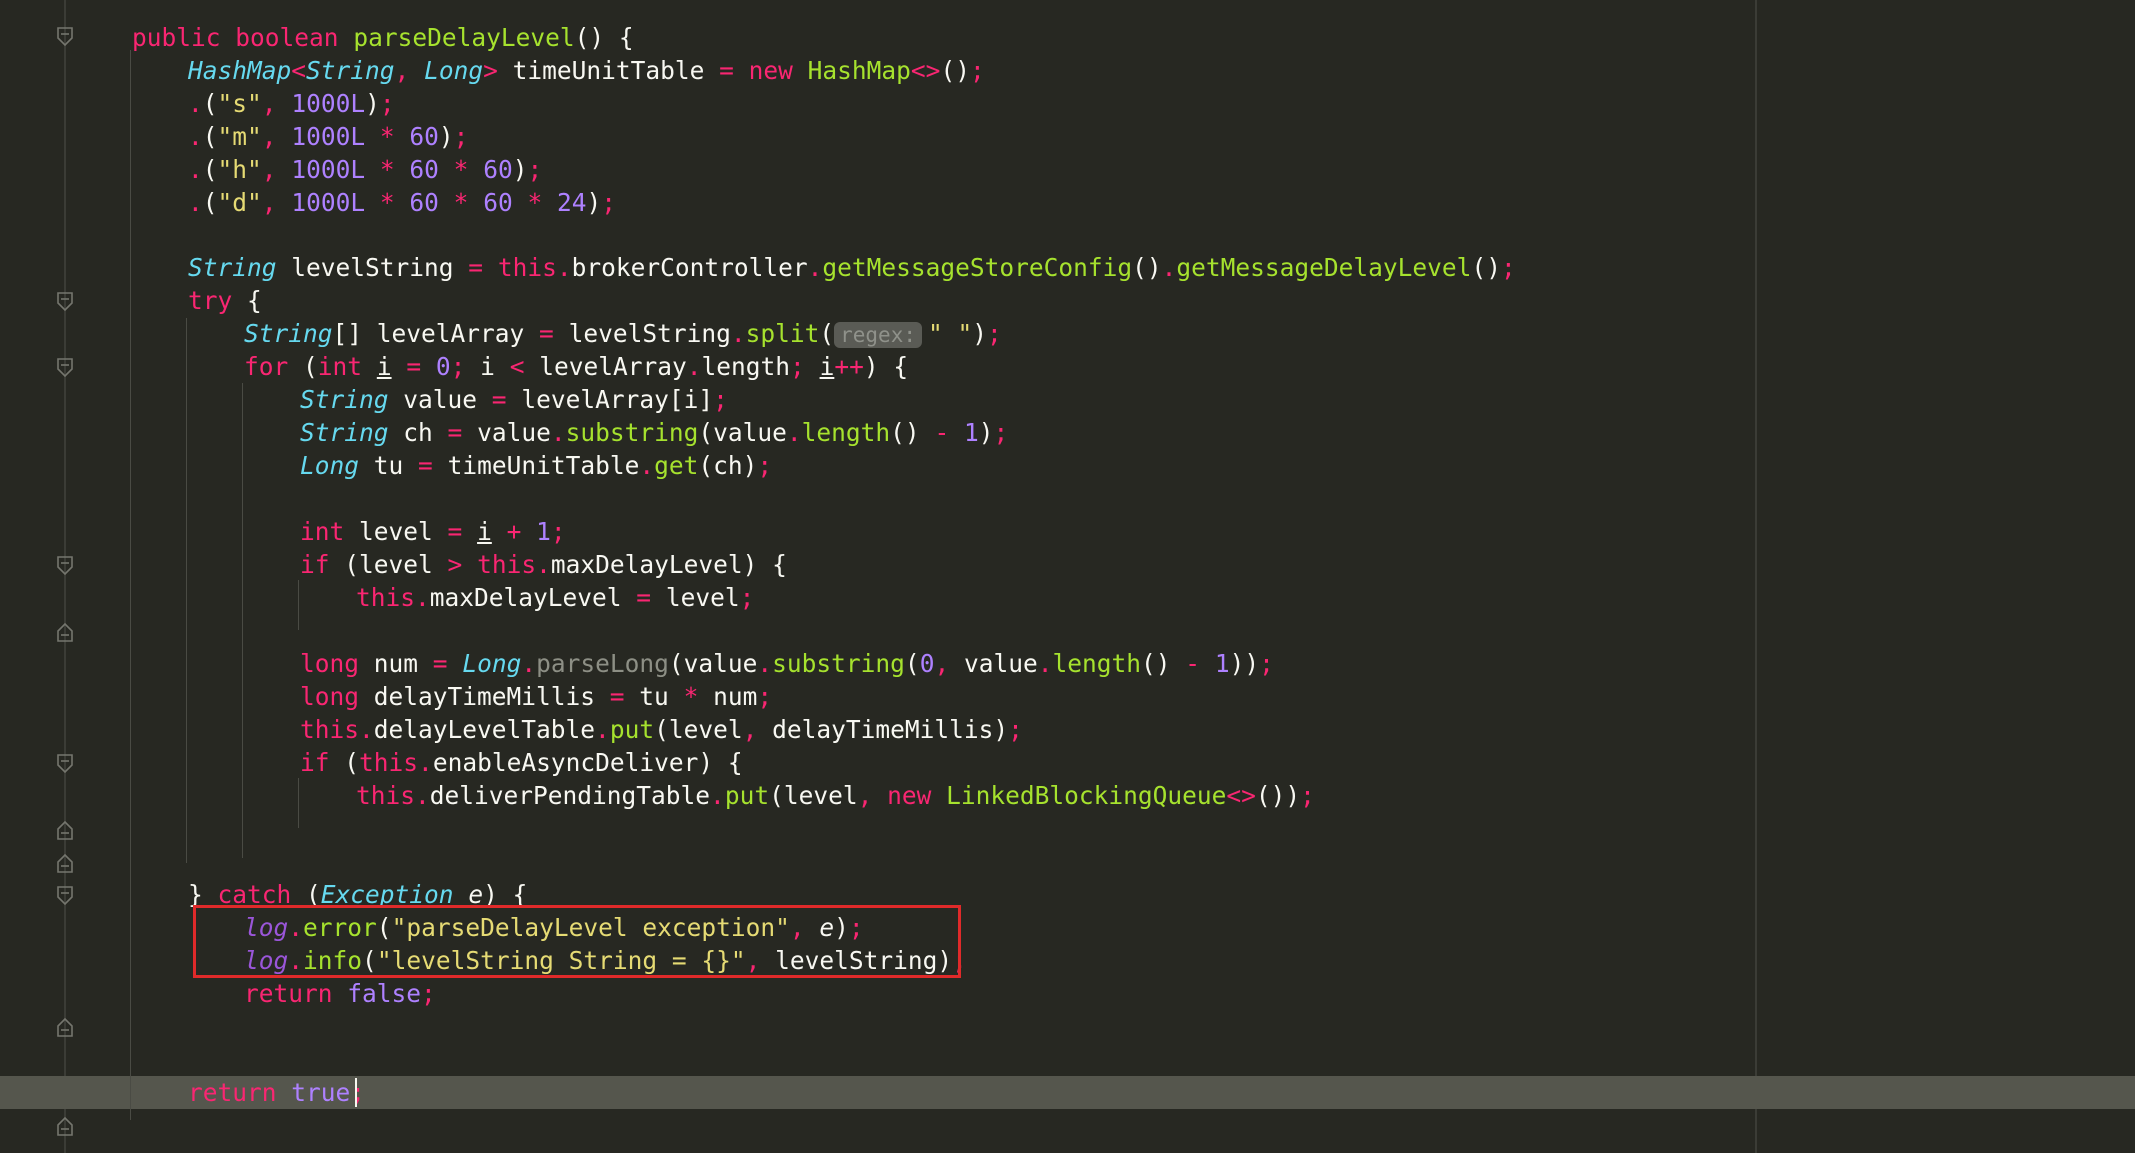  I want to click on code-line: public boolean parseDelayLevel() {, so click(383, 37).